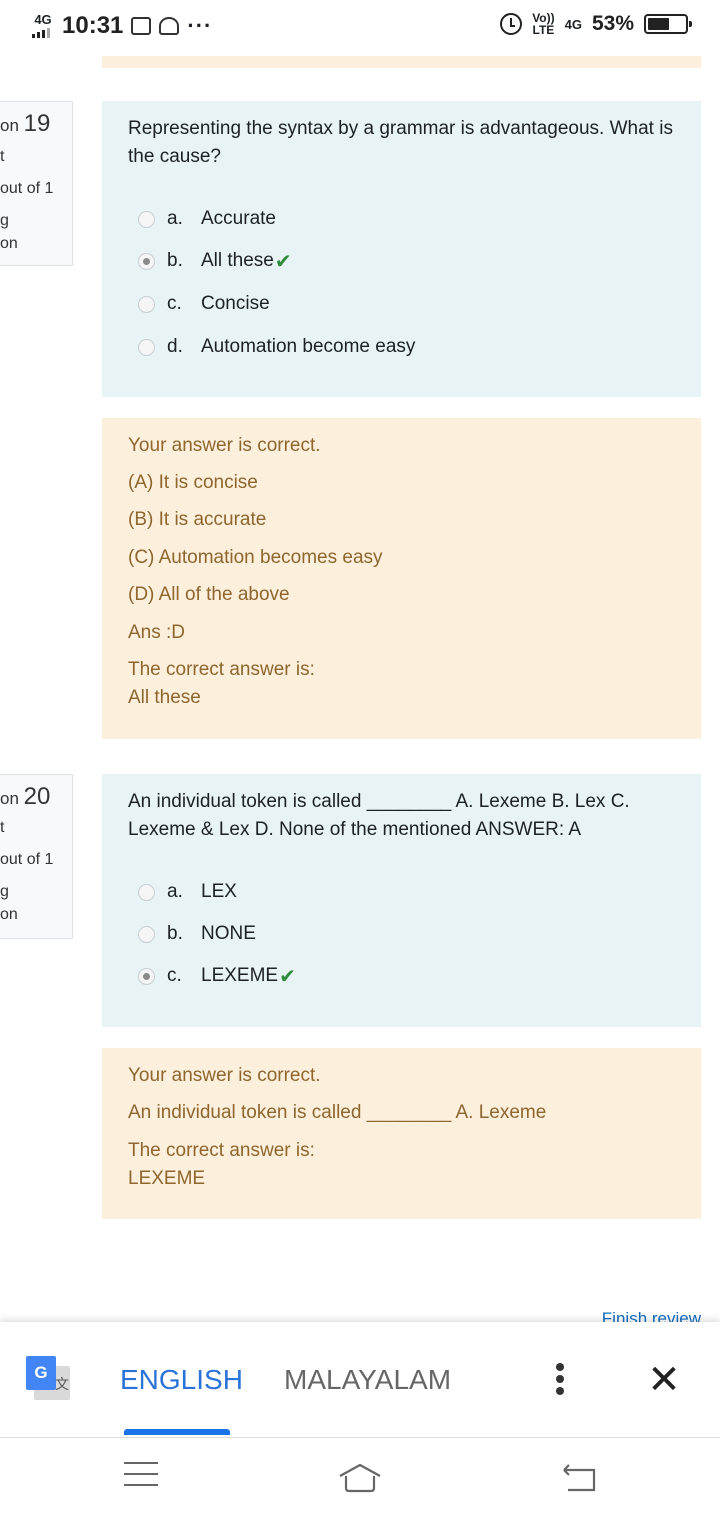  What do you see at coordinates (560, 1380) in the screenshot?
I see `more-vert-icon` at bounding box center [560, 1380].